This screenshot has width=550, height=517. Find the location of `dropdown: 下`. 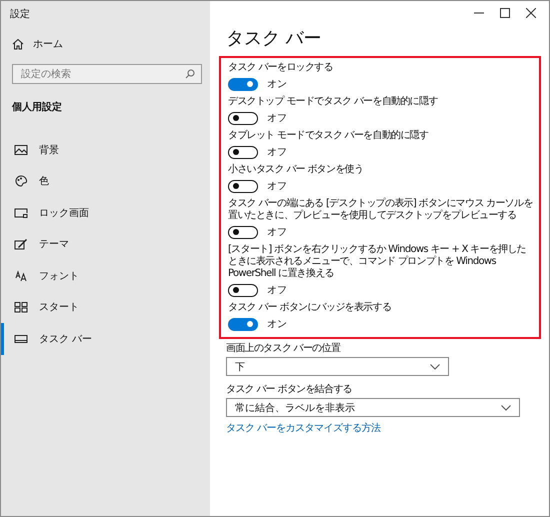

dropdown: 下 is located at coordinates (337, 366).